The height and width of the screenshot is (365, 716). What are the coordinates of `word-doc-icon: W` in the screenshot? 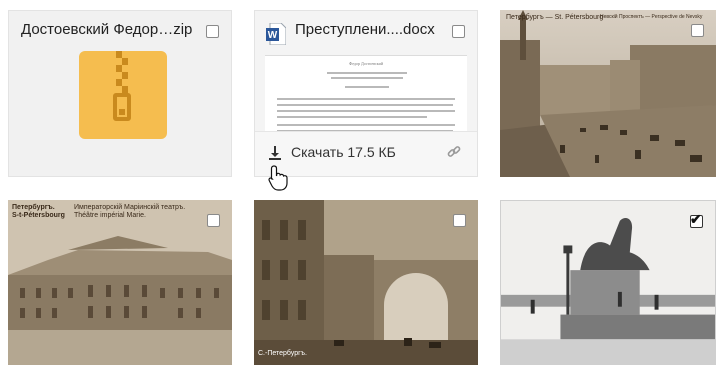 It's located at (276, 34).